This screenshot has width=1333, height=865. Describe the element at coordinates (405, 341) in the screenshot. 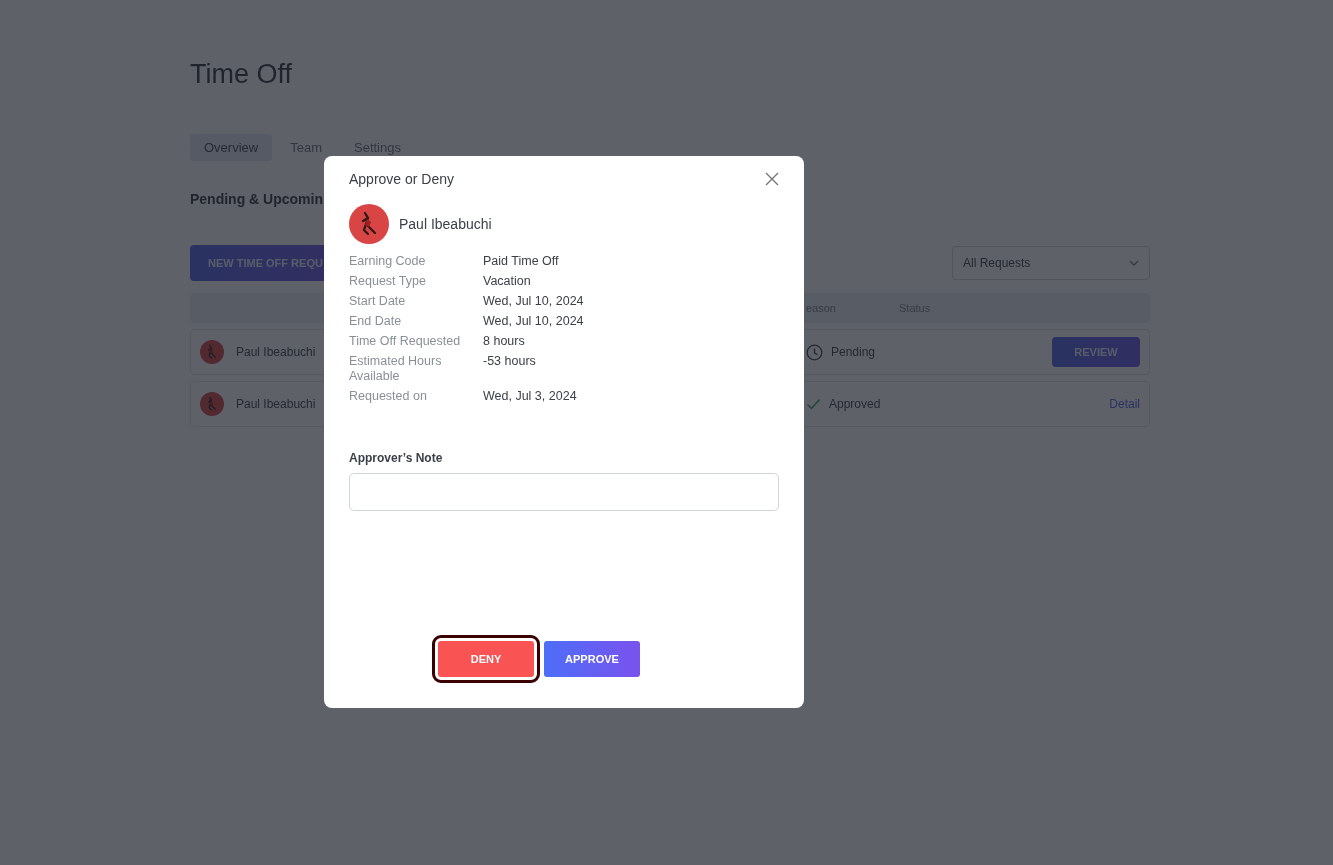

I see `detail-label: Time Off Requested` at that location.